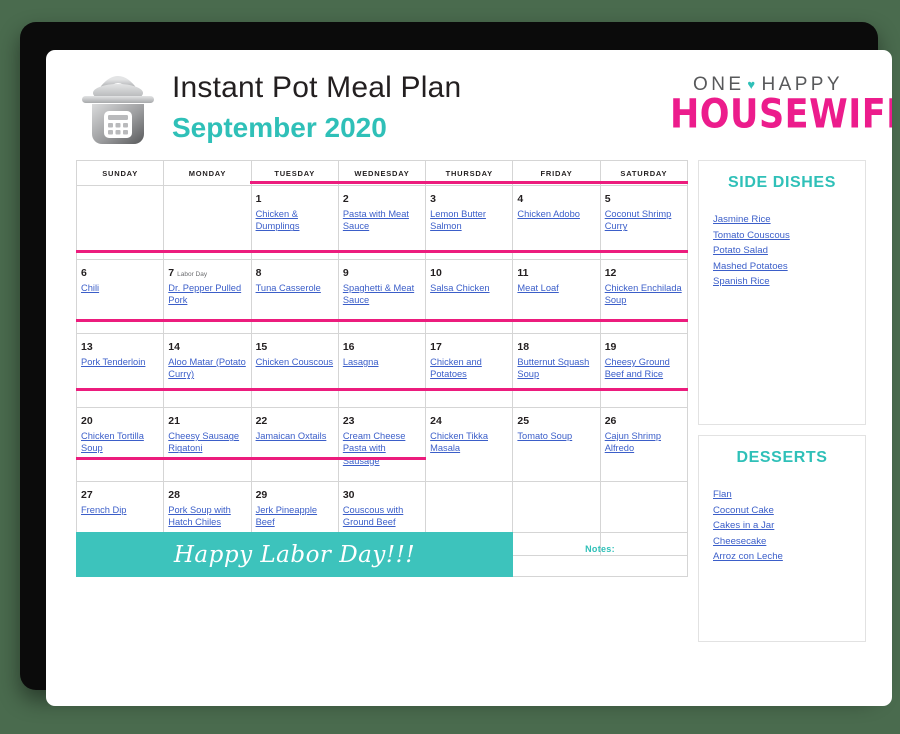  I want to click on day-number: 1, so click(258, 199).